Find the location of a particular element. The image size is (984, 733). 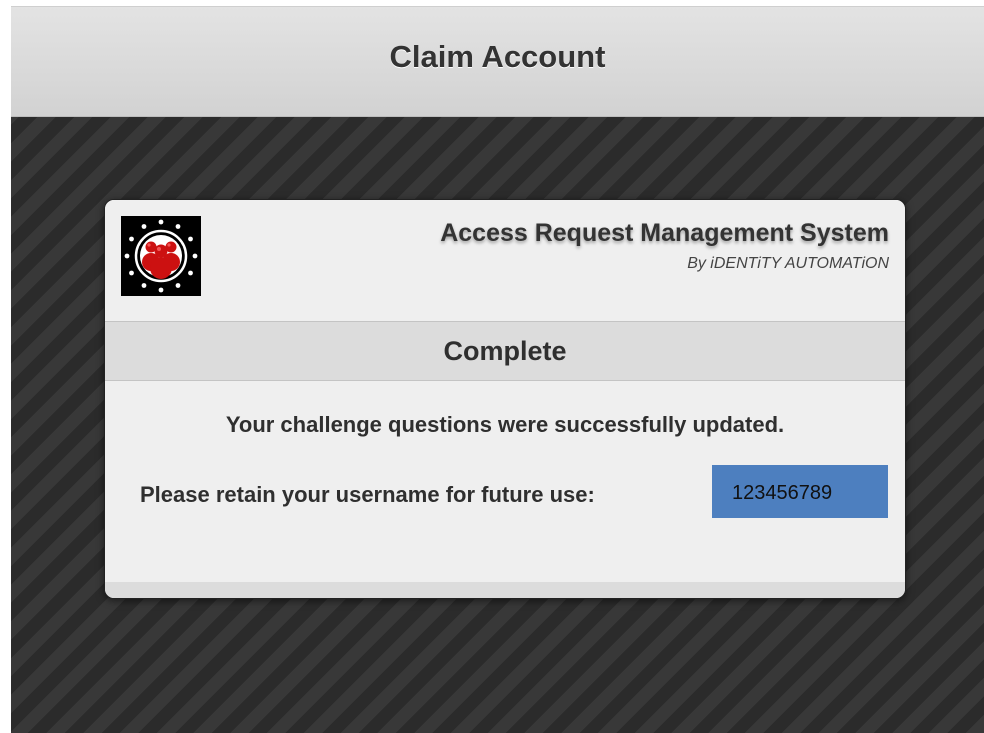

dialog-footer is located at coordinates (505, 590).